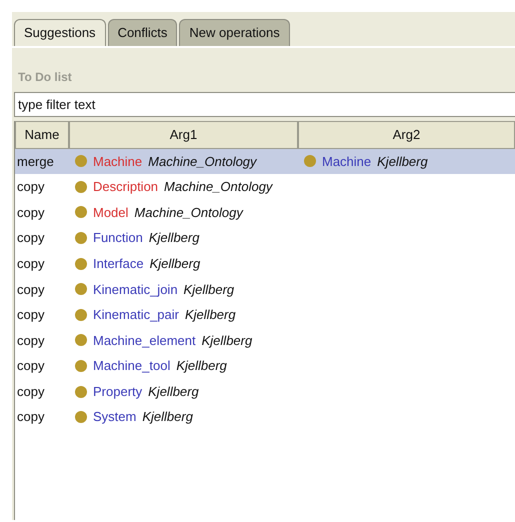 This screenshot has width=515, height=522. What do you see at coordinates (42, 134) in the screenshot?
I see `column-header: Name` at bounding box center [42, 134].